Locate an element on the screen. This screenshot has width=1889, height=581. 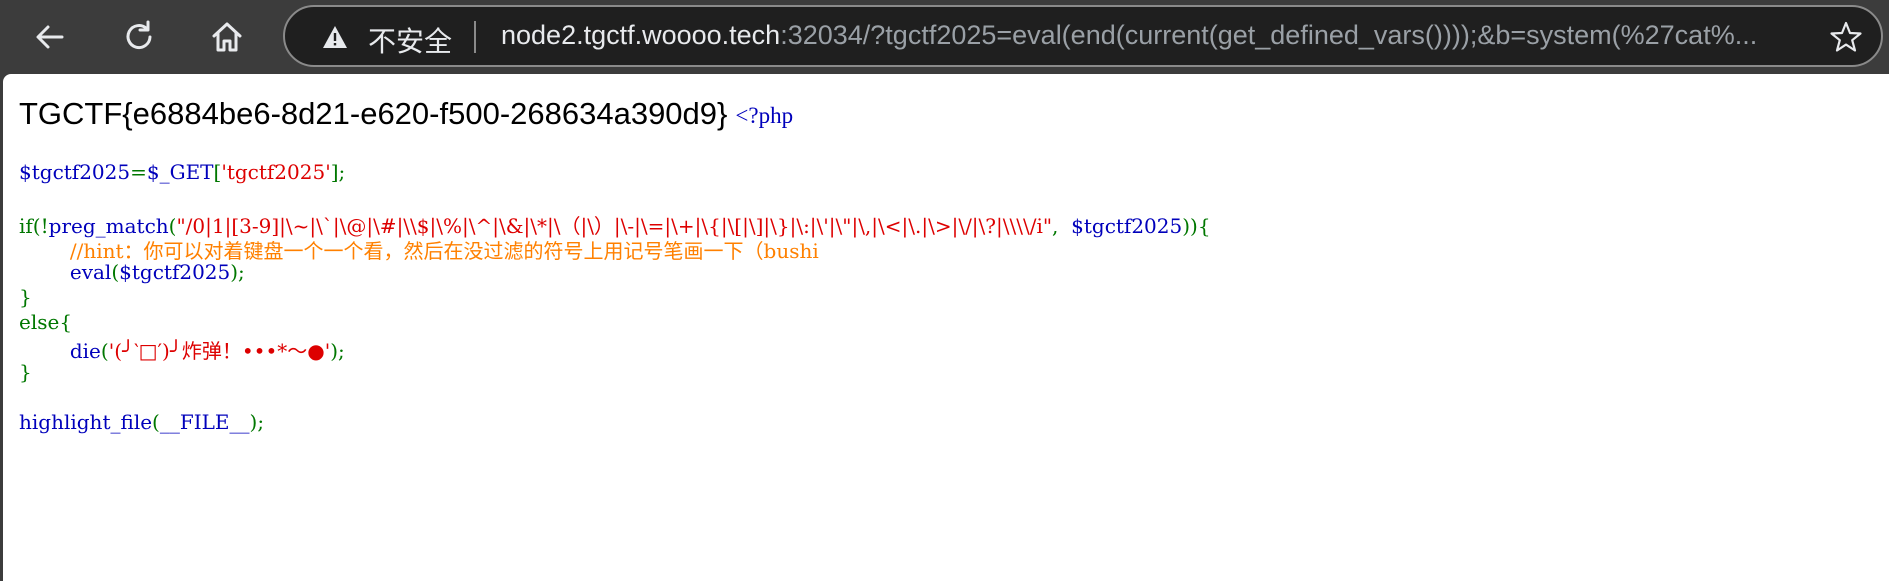
code-keyword: else{ is located at coordinates (46, 322).